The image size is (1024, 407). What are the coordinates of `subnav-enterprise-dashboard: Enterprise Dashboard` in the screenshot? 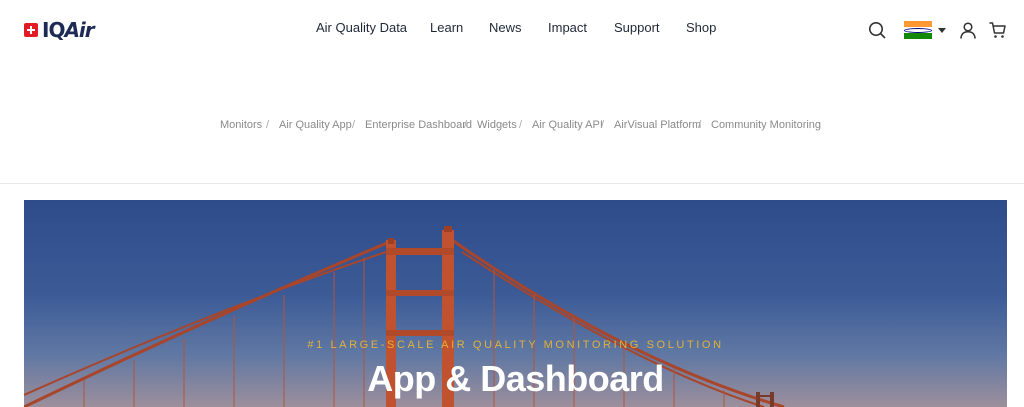 It's located at (418, 125).